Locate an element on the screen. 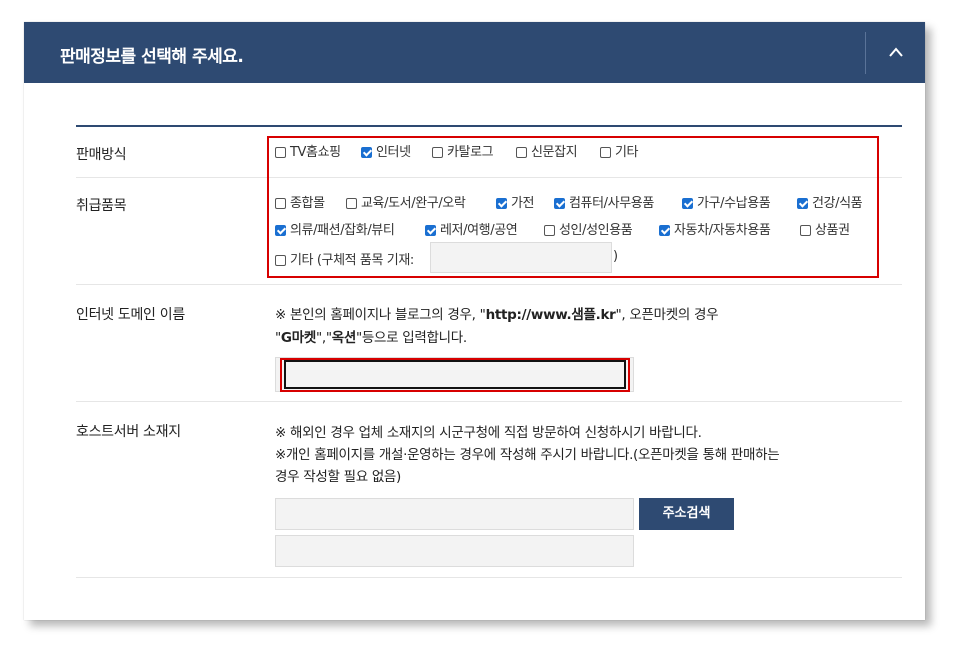 The width and height of the screenshot is (971, 664). chevron-up-icon is located at coordinates (896, 52).